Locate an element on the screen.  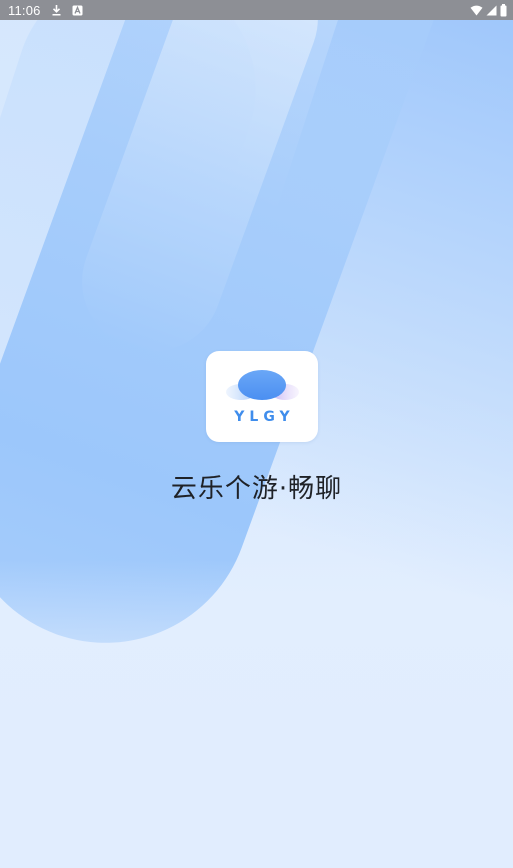
app-name-title: 云乐个游·畅聊 is located at coordinates (256, 489).